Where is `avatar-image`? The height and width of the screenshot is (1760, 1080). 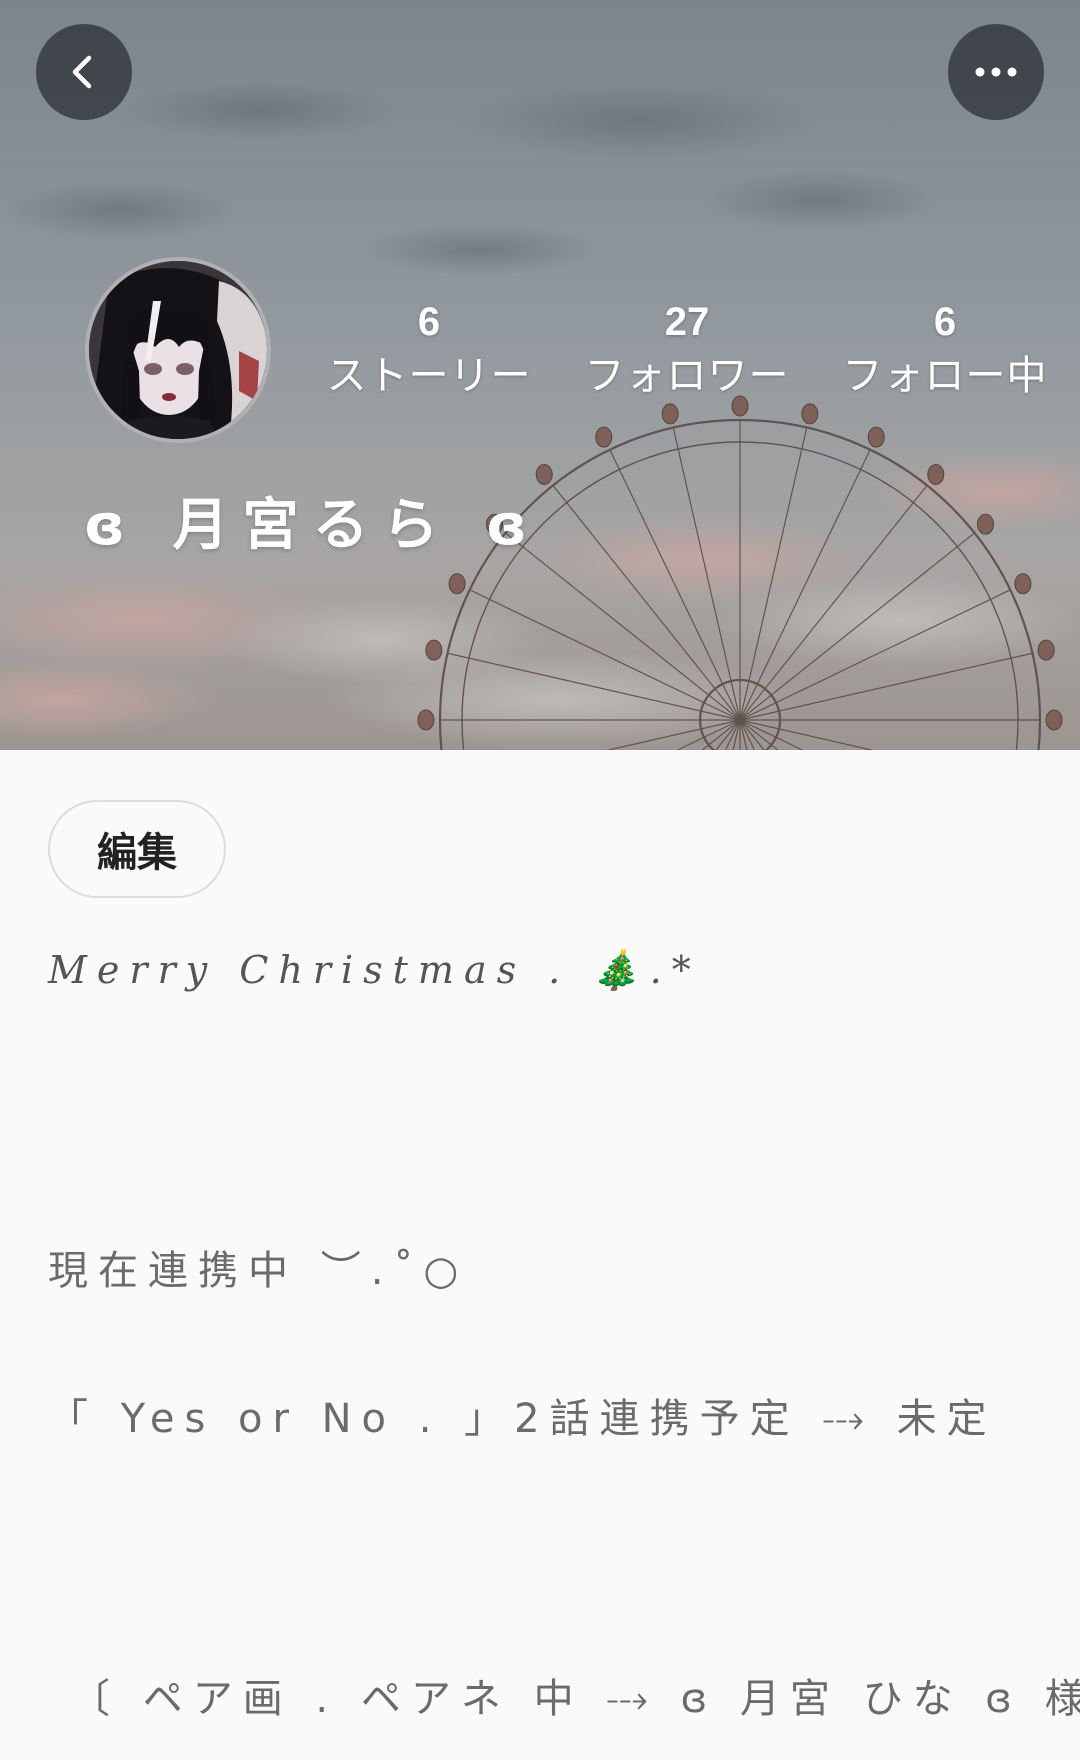 avatar-image is located at coordinates (178, 350).